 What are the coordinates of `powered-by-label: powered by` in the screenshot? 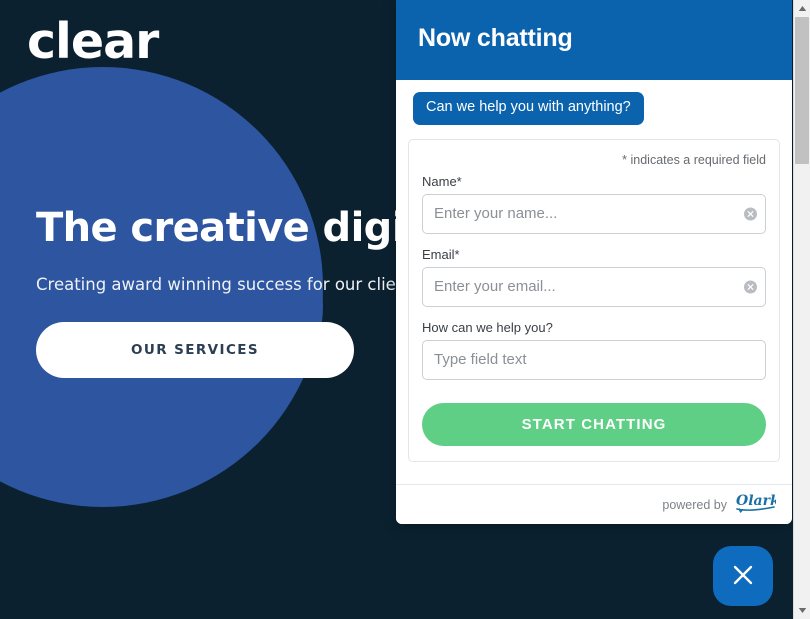 It's located at (694, 504).